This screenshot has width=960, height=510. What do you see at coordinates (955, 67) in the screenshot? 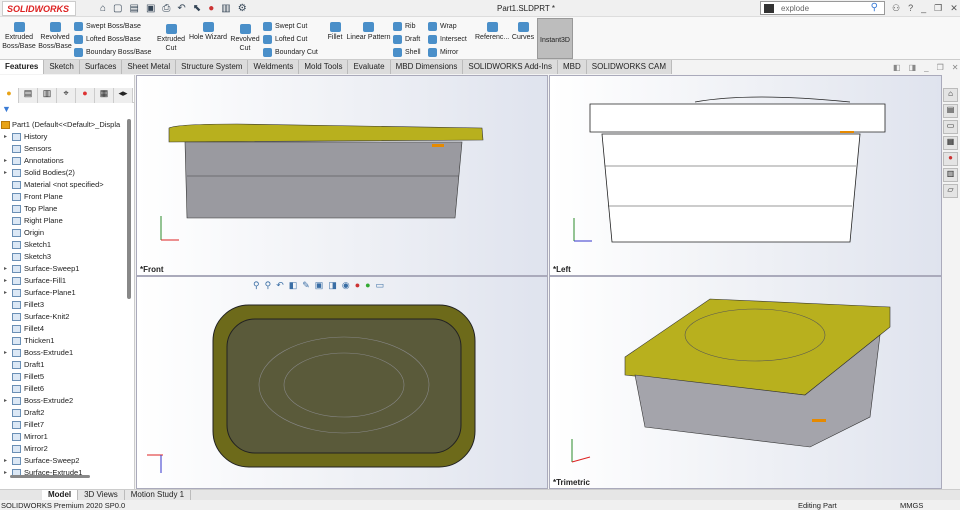
I see `close-doc-icon: ✕` at bounding box center [955, 67].